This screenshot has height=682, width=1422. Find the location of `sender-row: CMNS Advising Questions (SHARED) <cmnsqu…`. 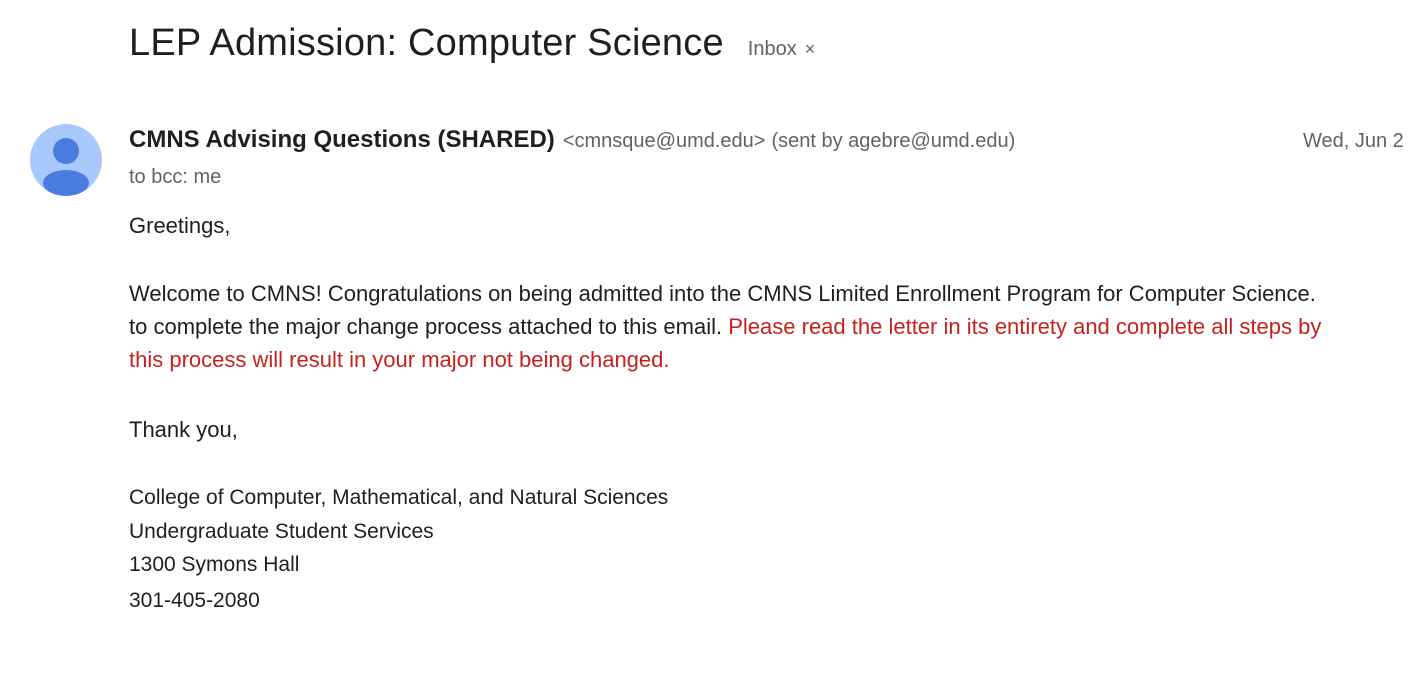

sender-row: CMNS Advising Questions (SHARED) <cmnsqu… is located at coordinates (572, 140).